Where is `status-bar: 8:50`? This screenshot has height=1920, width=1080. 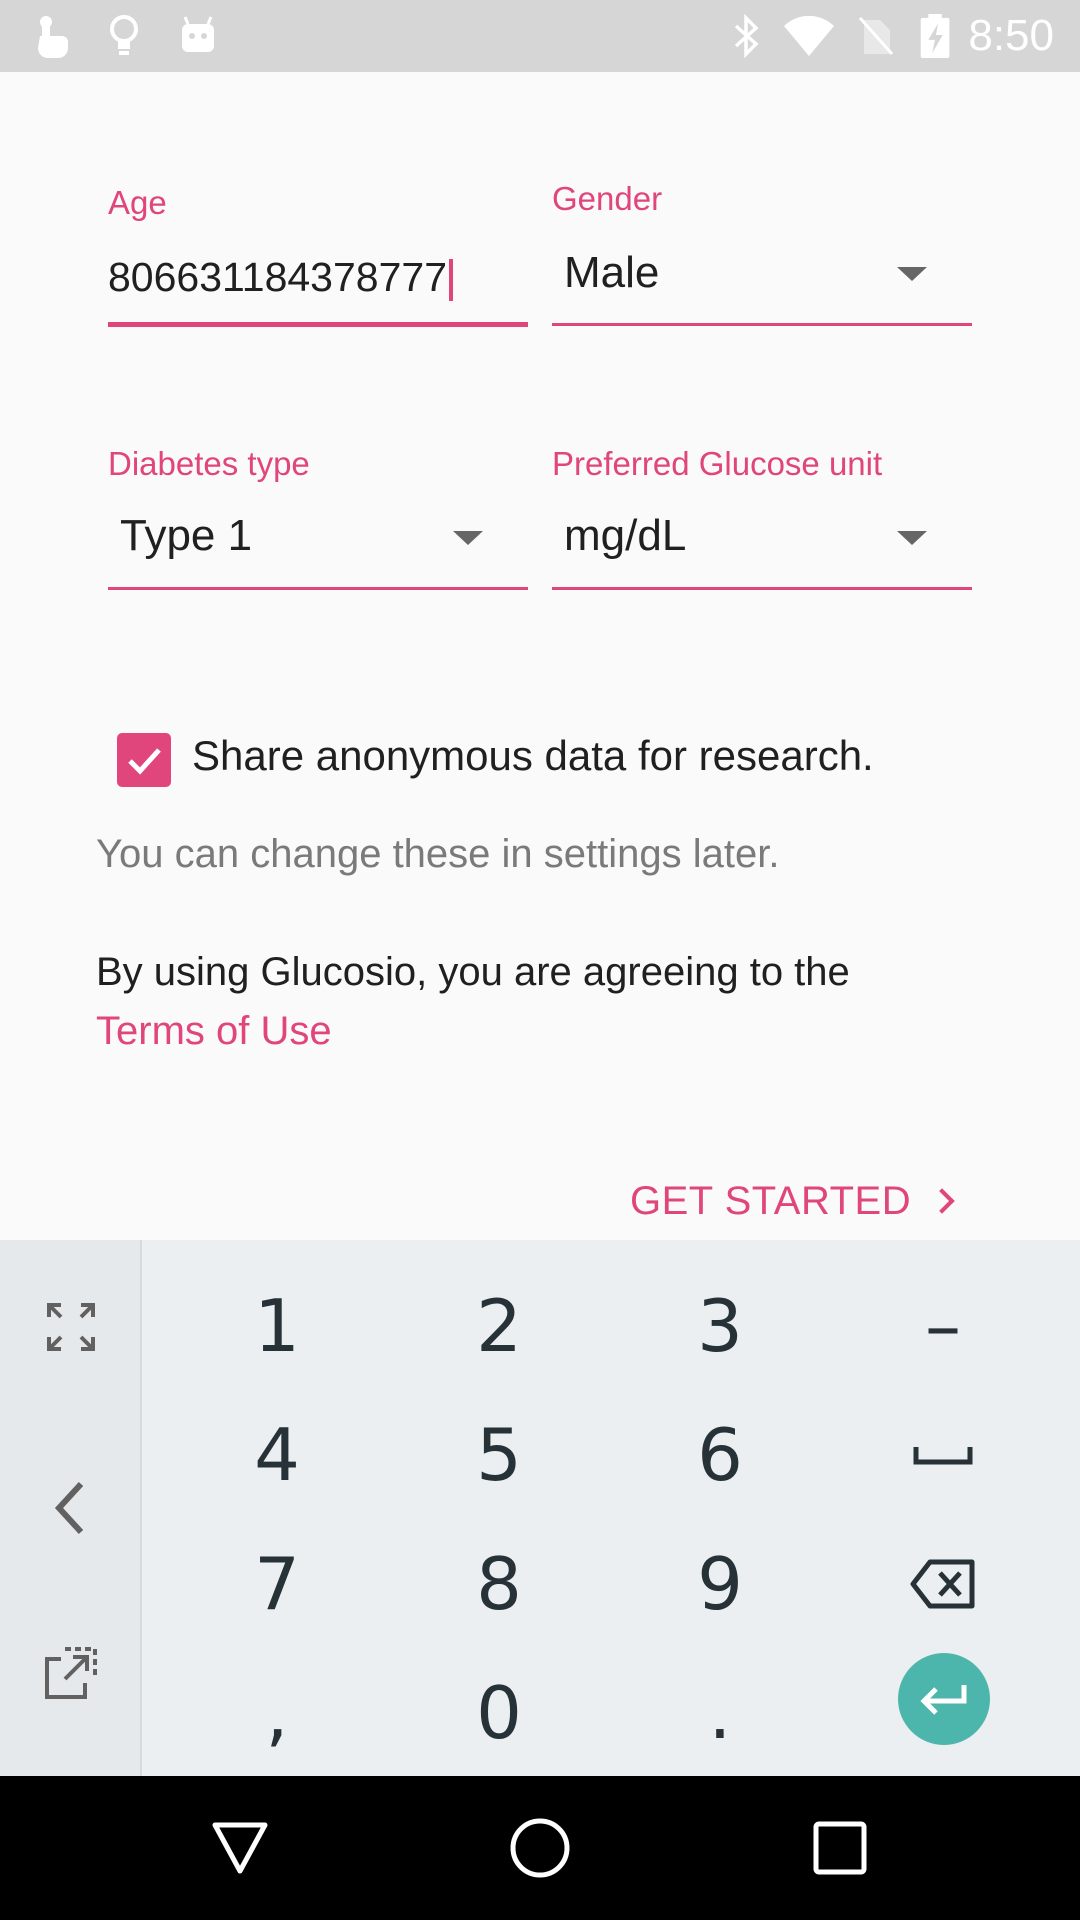 status-bar: 8:50 is located at coordinates (540, 36).